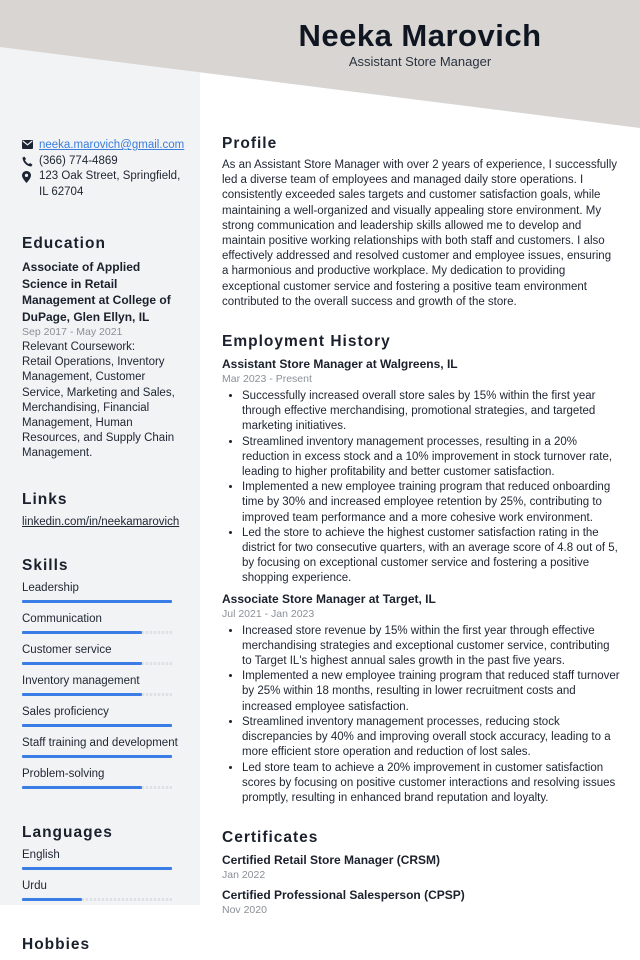 The image size is (640, 960). Describe the element at coordinates (100, 742) in the screenshot. I see `skill-item-label: Staff training and development` at that location.